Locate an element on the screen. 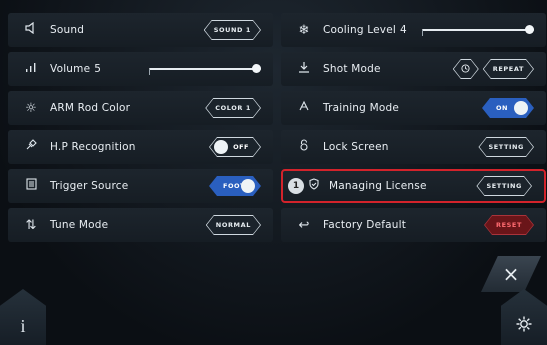 The height and width of the screenshot is (345, 547). cooling-level-label: Cooling Level is located at coordinates (359, 30).